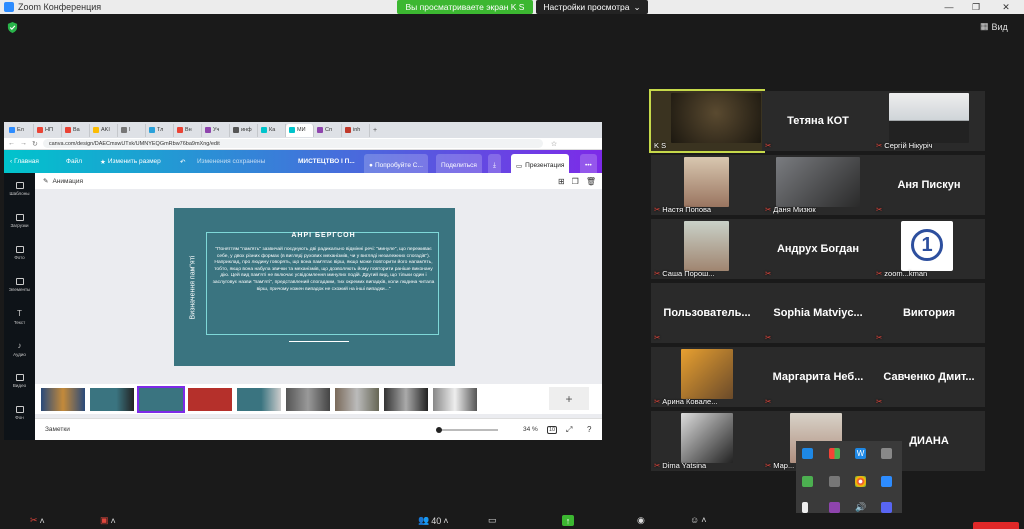  I want to click on sidebar-item-audio: ♪ Аудио, so click(19, 349).